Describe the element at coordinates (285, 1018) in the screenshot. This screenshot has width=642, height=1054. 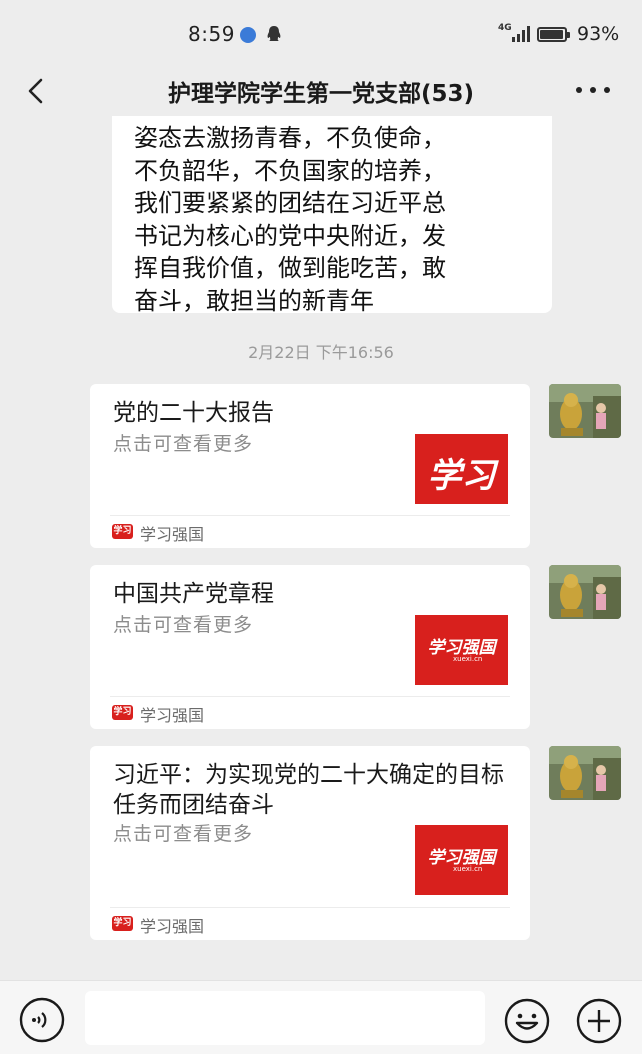
I see `message-input` at that location.